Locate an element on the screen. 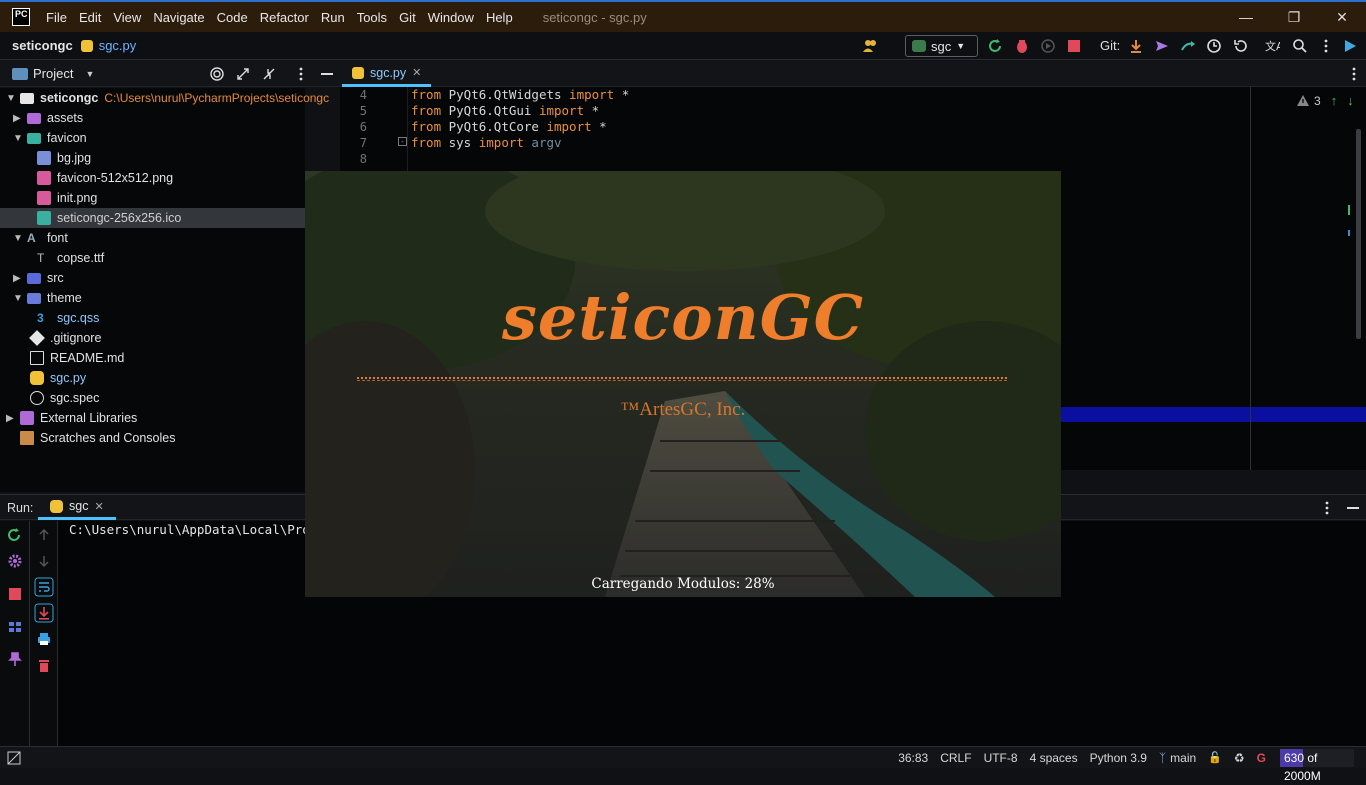  arrow-down-icon is located at coordinates (44, 561).